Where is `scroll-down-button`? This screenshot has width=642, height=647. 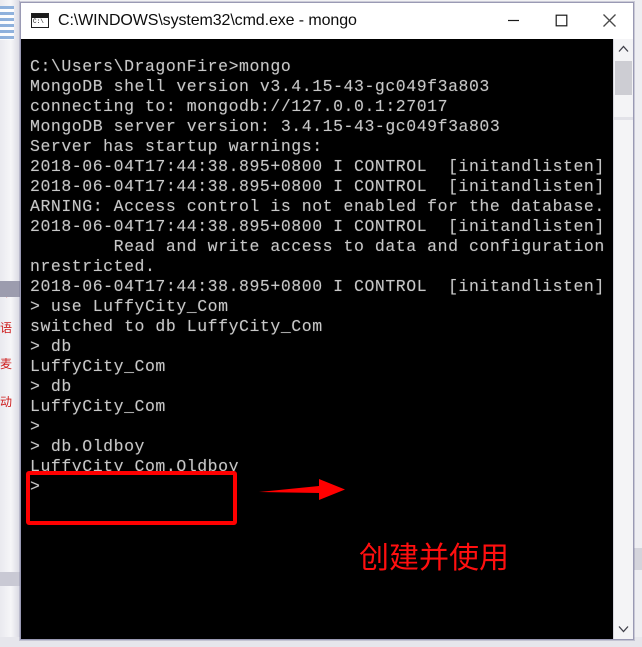
scroll-down-button is located at coordinates (623, 629).